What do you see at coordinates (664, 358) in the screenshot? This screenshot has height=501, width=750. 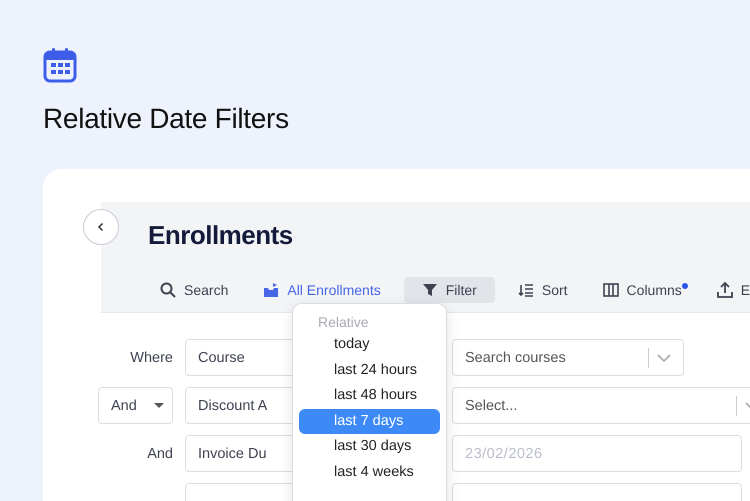 I see `chevron-down-icon` at bounding box center [664, 358].